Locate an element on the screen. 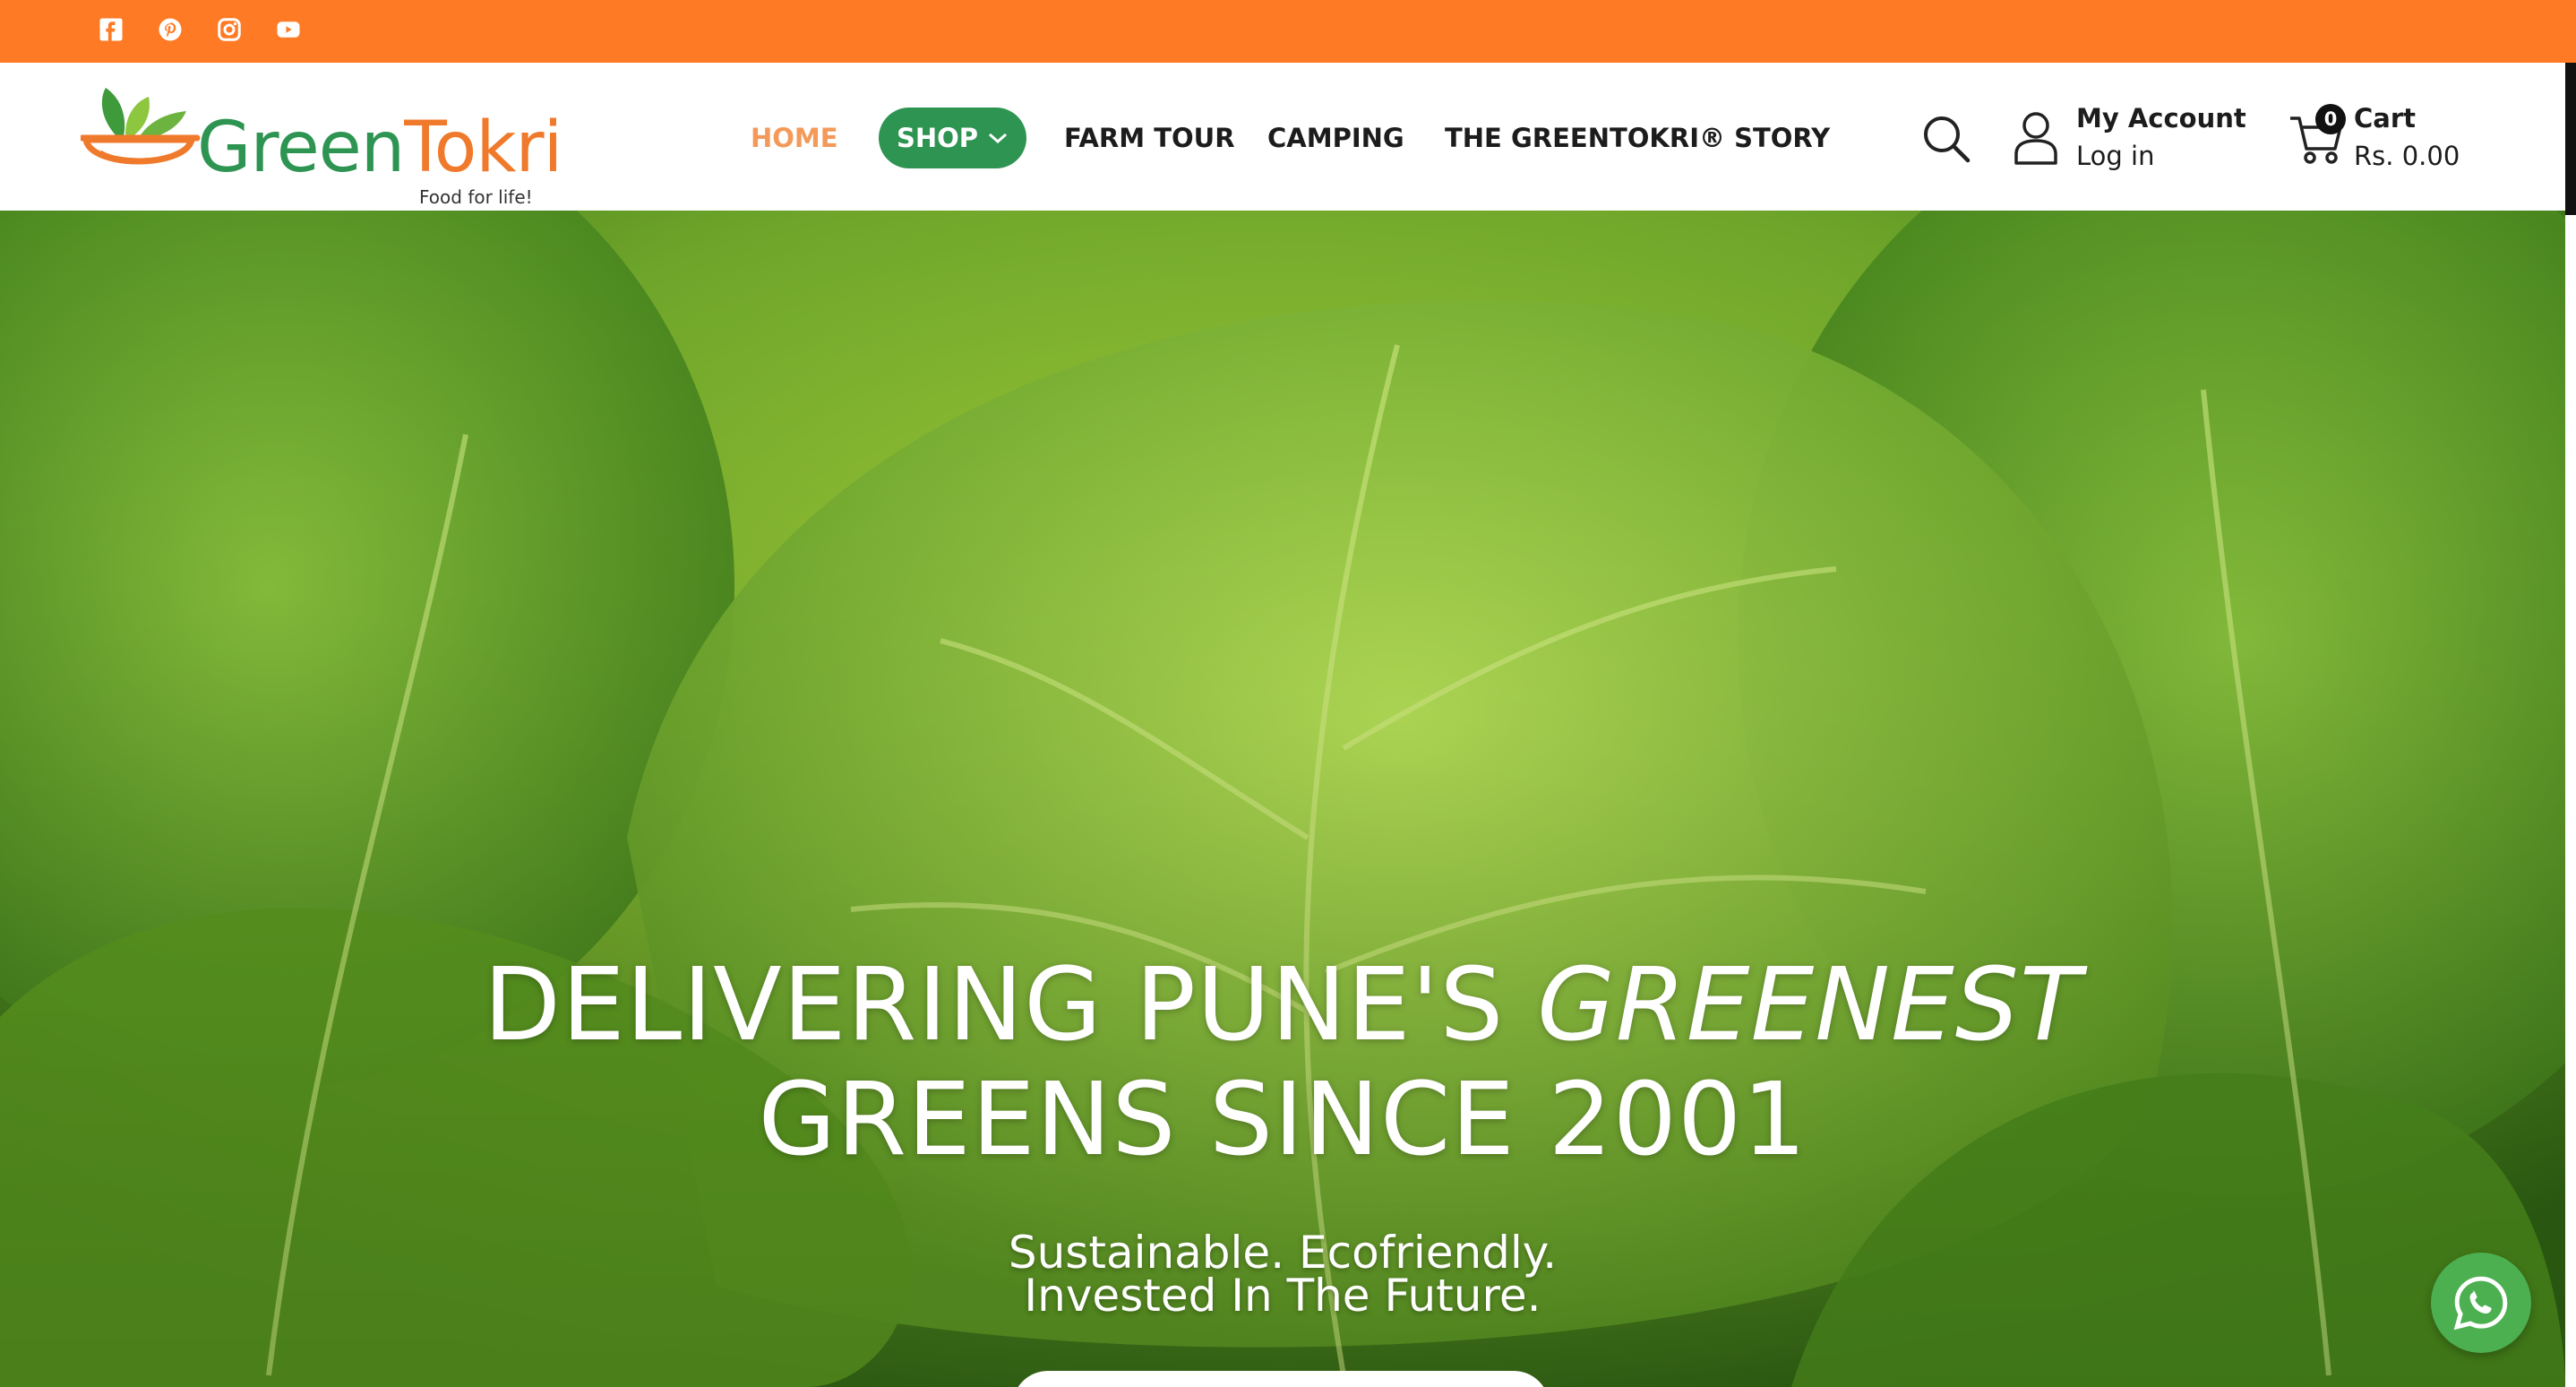  instagram-icon is located at coordinates (229, 29).